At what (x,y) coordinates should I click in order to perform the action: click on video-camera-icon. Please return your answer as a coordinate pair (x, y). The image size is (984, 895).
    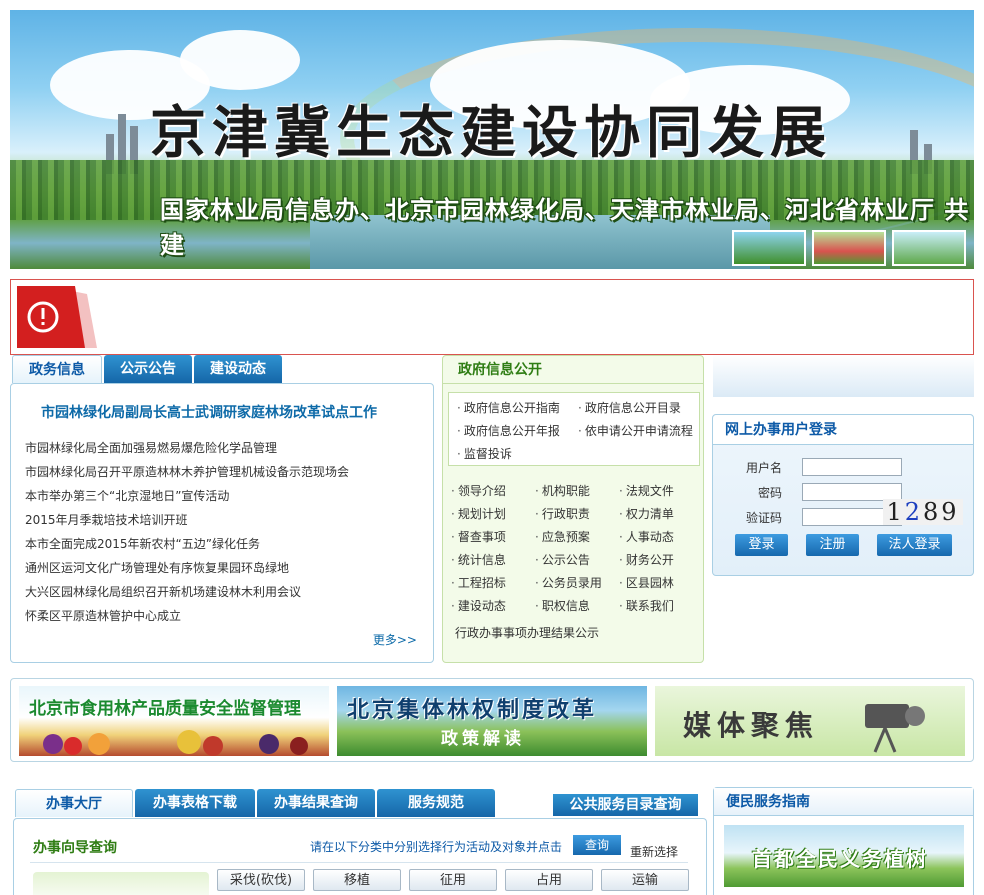
    Looking at the image, I should click on (895, 728).